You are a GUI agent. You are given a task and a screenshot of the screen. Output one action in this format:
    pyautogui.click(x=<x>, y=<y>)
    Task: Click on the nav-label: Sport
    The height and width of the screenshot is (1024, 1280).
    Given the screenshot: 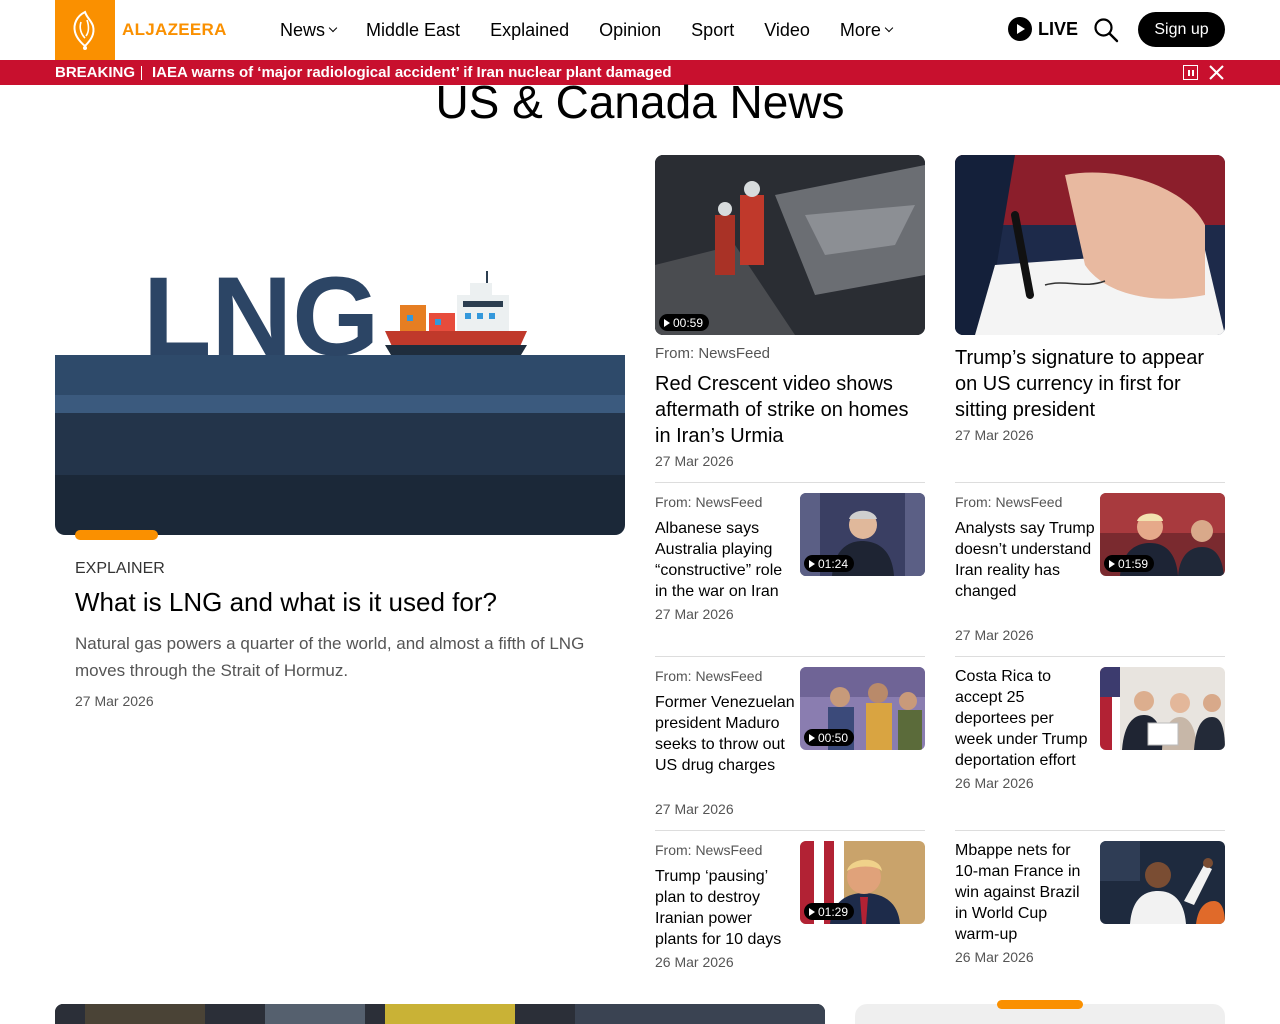 What is the action you would take?
    pyautogui.click(x=713, y=29)
    